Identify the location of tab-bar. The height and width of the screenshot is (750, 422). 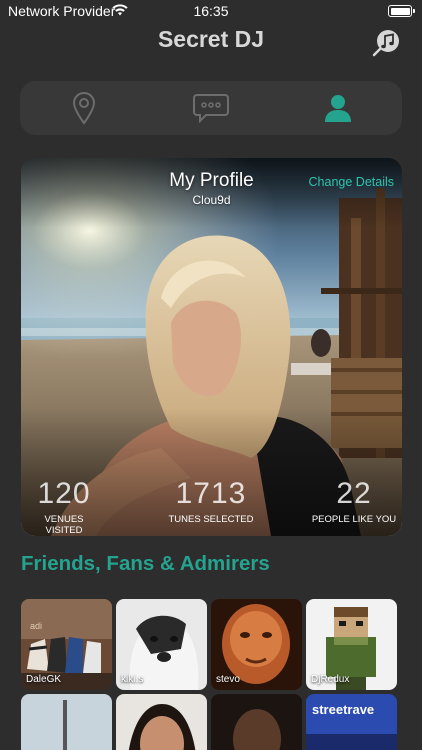
(211, 108).